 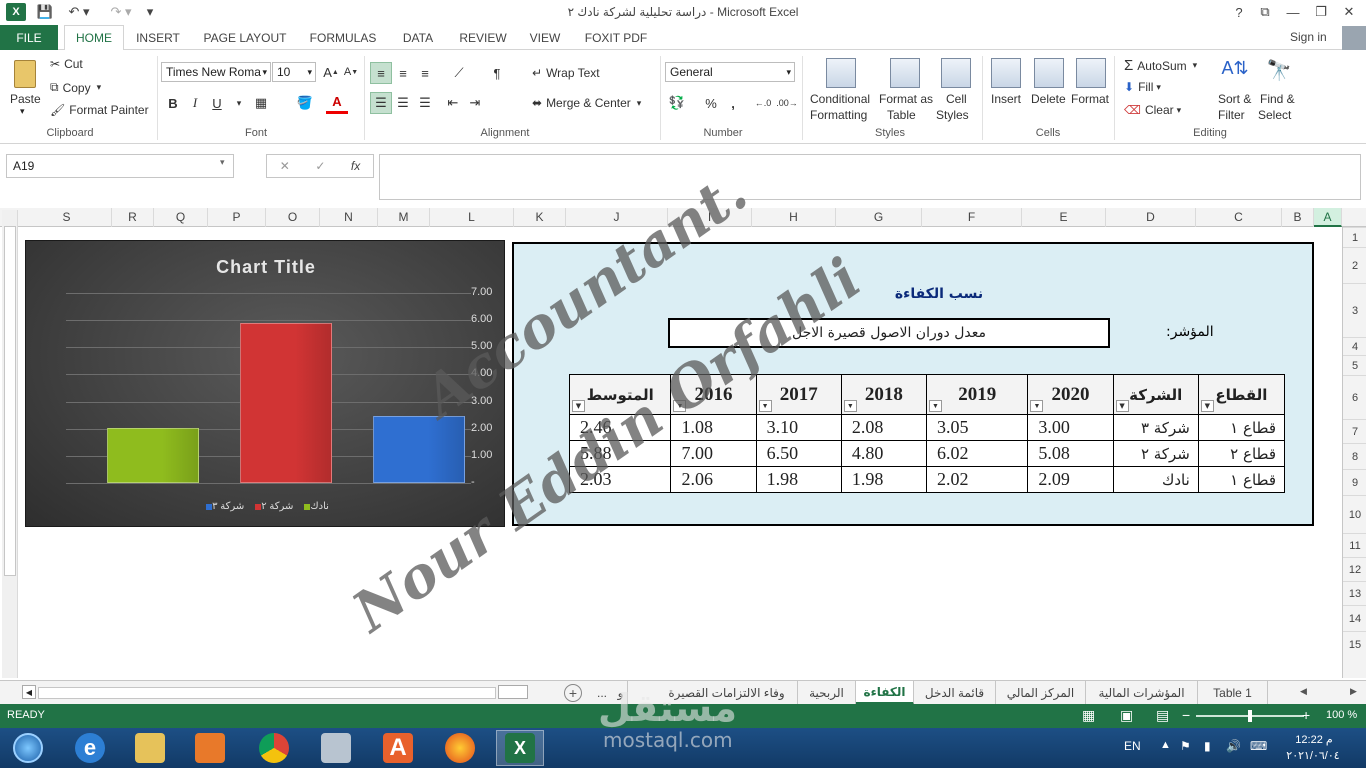 What do you see at coordinates (26, 76) in the screenshot?
I see `paste-icon` at bounding box center [26, 76].